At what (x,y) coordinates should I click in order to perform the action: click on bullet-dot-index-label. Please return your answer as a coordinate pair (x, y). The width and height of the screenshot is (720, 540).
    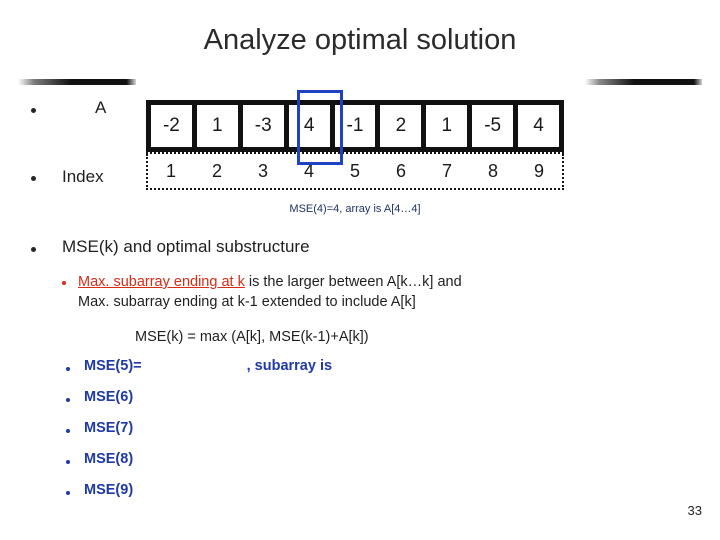
    Looking at the image, I should click on (33, 178).